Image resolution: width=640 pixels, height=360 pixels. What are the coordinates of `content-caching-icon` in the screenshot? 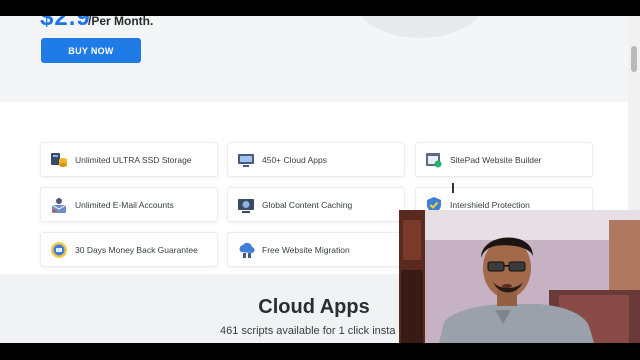 It's located at (246, 205).